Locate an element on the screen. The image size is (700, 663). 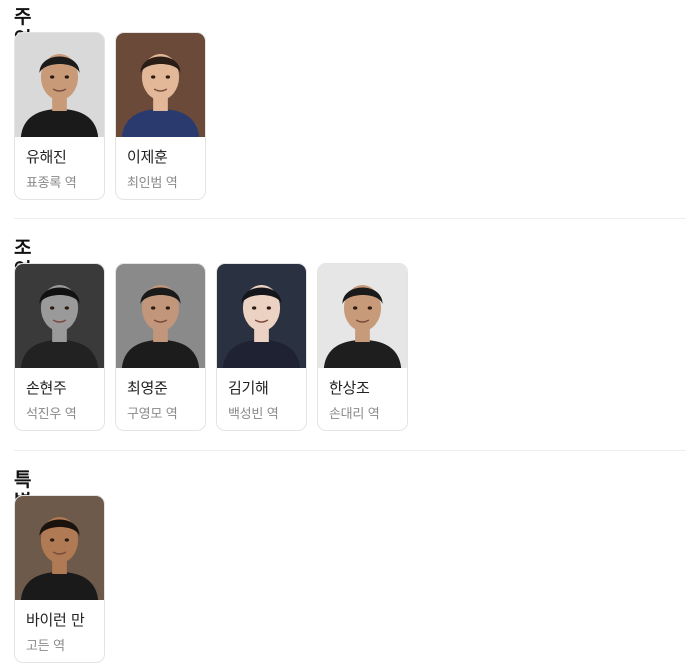
cast-card: 김기해 백성빈 역 is located at coordinates (261, 347).